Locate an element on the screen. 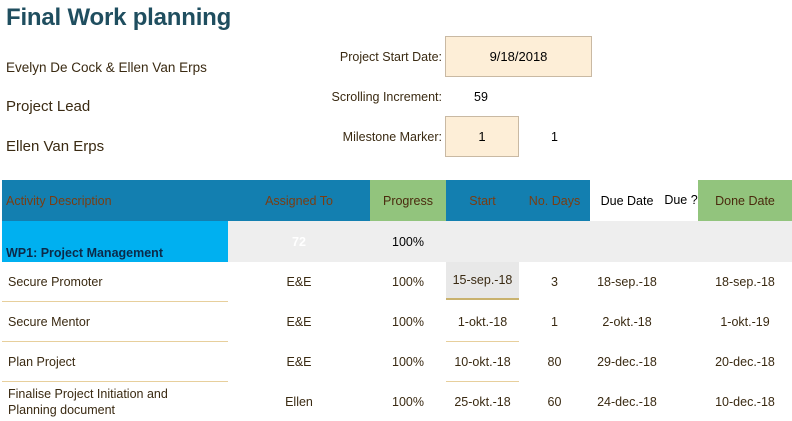 The image size is (792, 421). row-1-done: 18-sep.-18 is located at coordinates (745, 282).